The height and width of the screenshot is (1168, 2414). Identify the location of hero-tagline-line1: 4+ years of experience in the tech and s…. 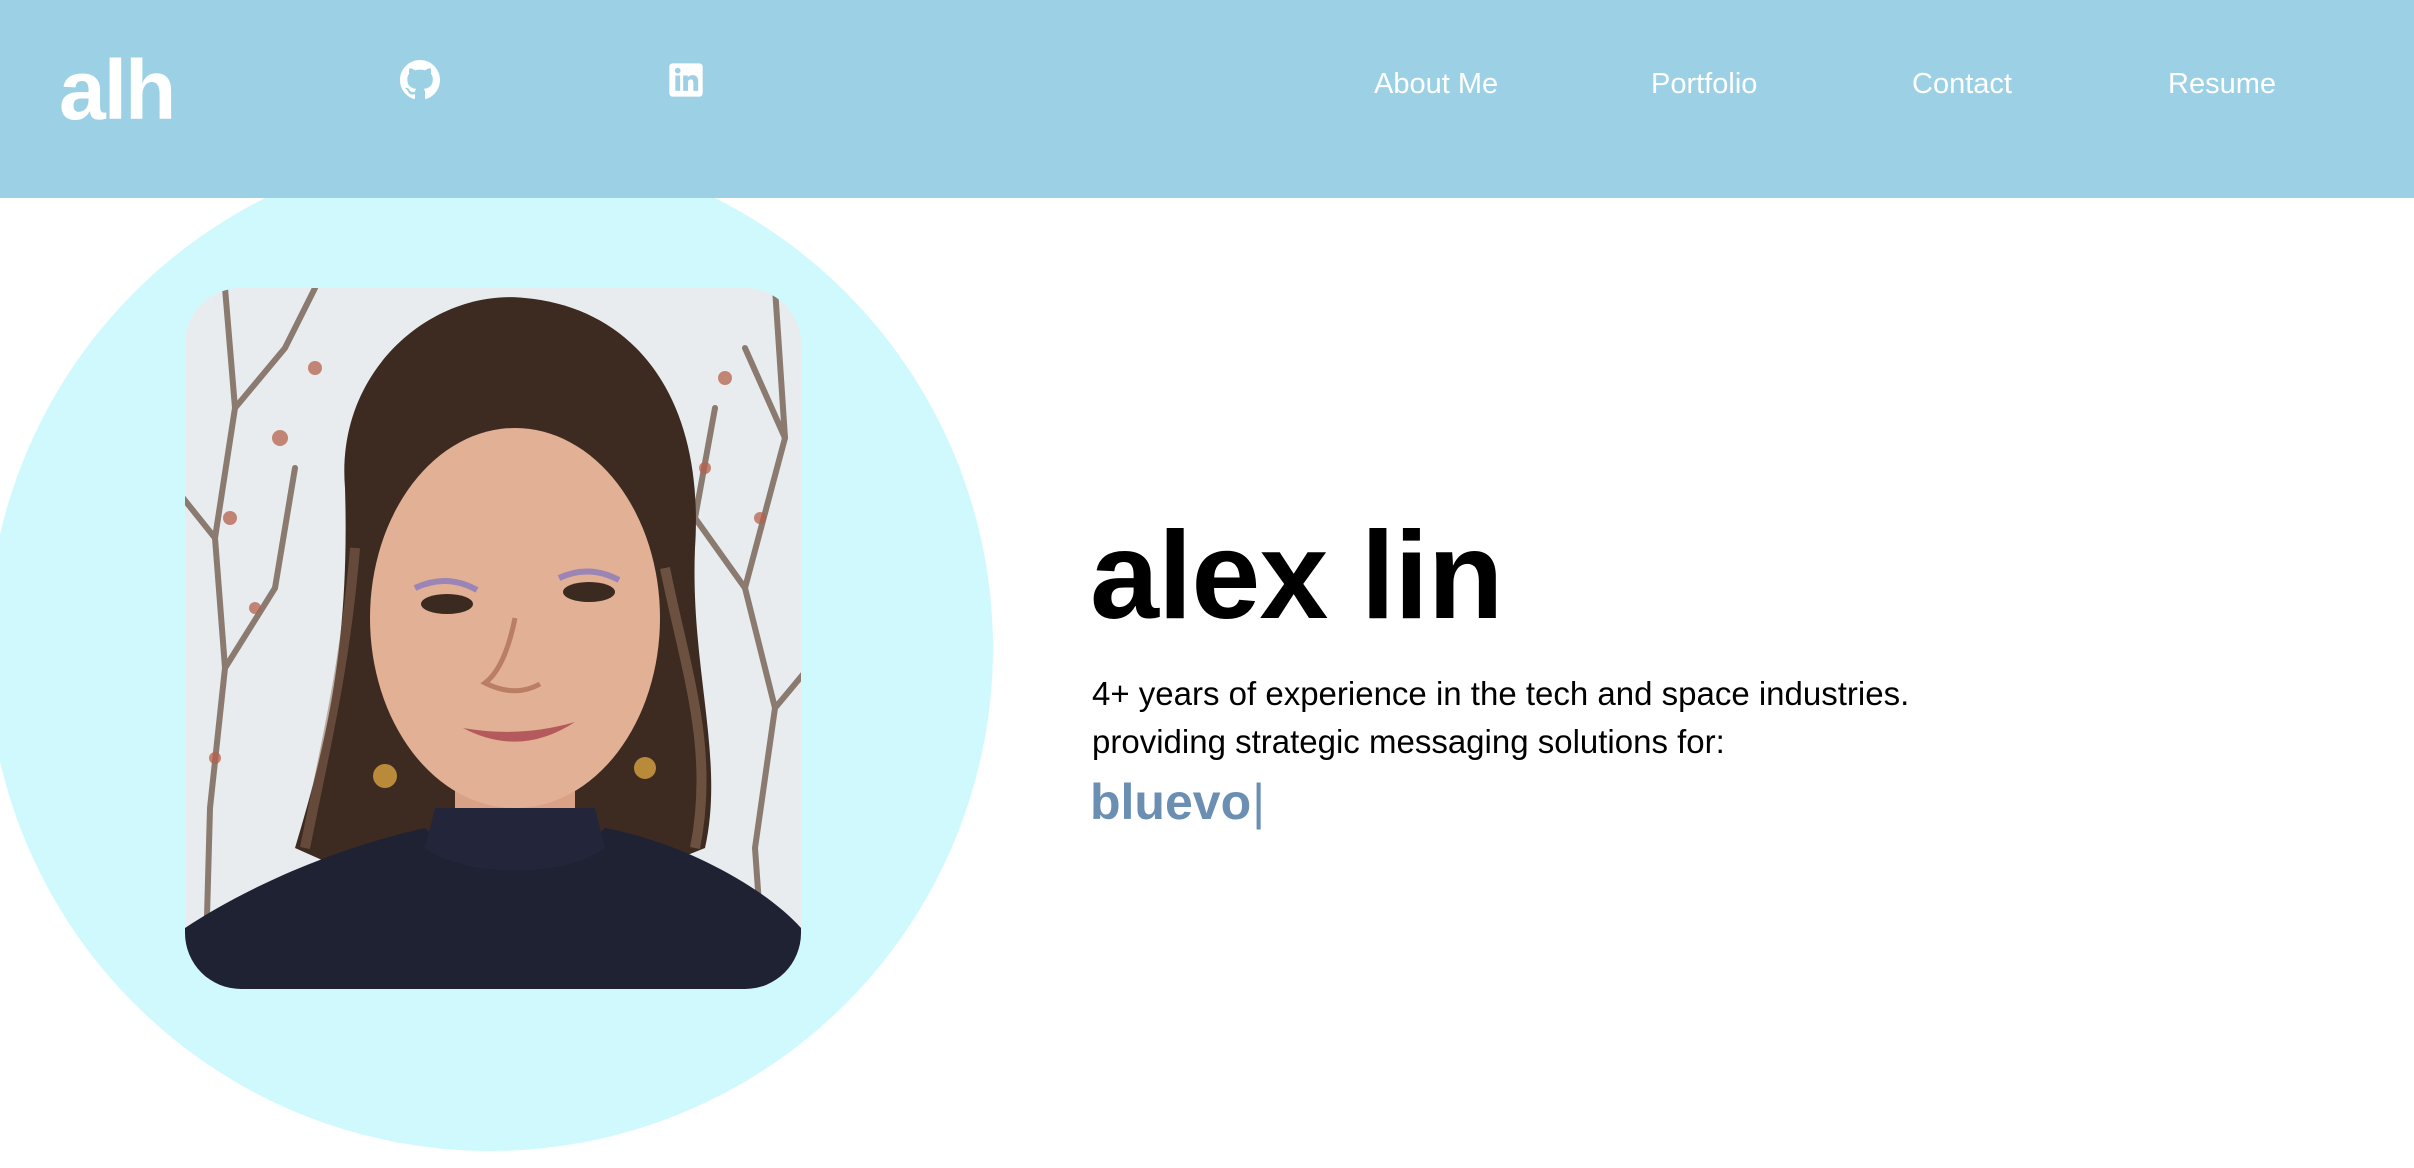
(1501, 693).